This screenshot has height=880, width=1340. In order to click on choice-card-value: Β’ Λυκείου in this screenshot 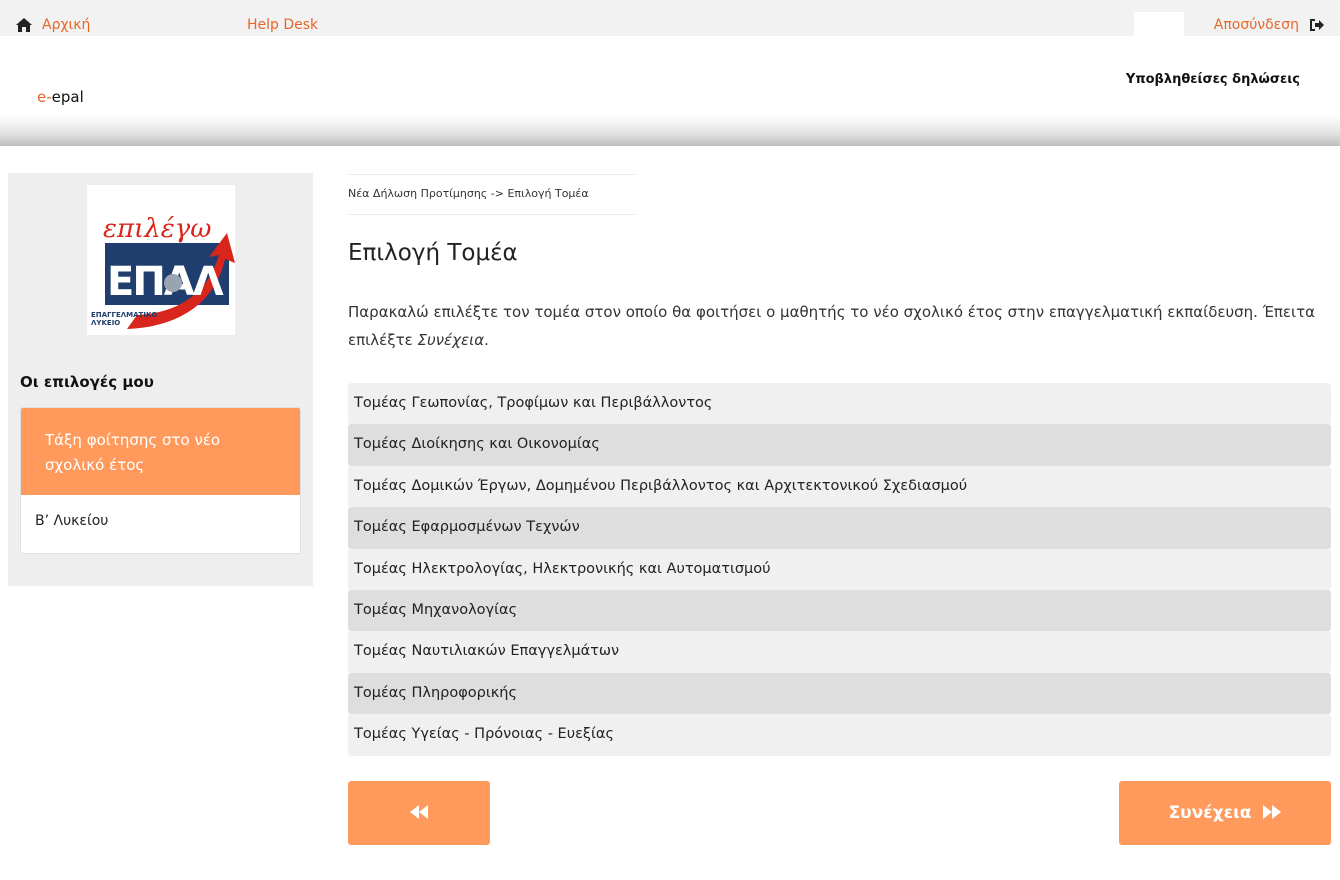, I will do `click(160, 524)`.